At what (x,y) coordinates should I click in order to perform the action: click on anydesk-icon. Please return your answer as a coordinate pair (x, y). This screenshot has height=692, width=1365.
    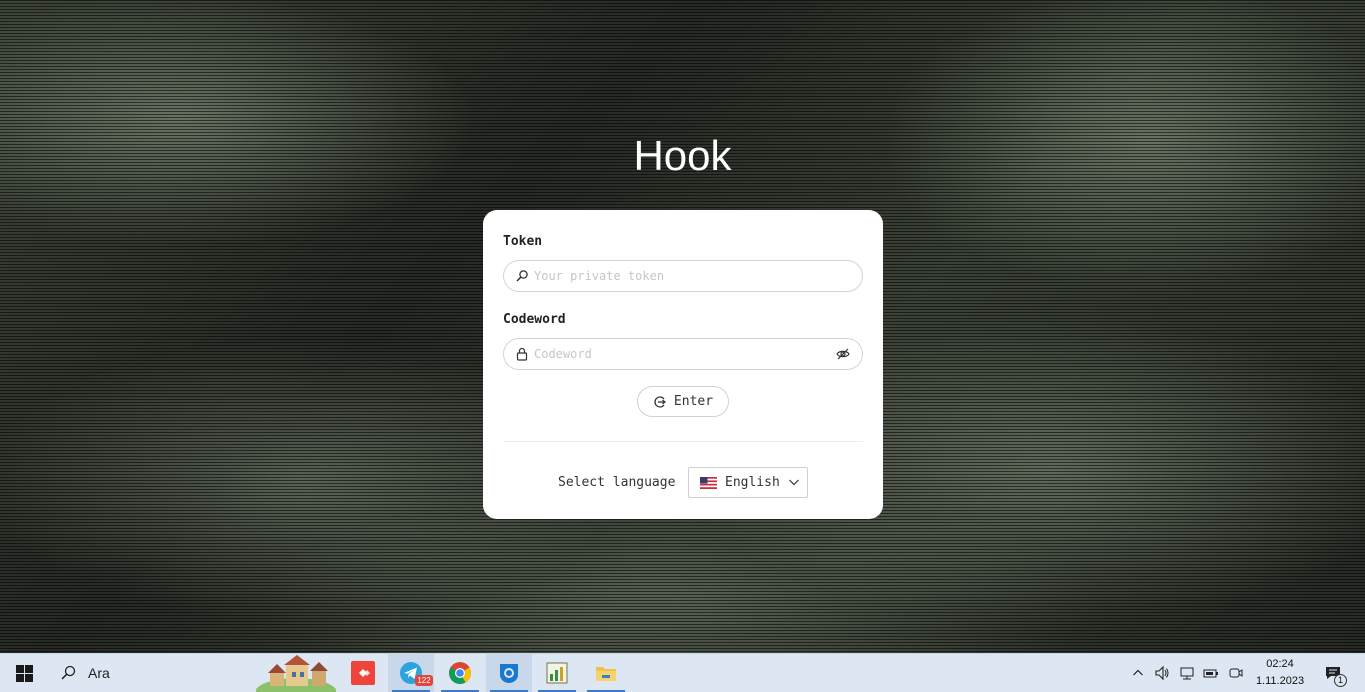
    Looking at the image, I should click on (363, 673).